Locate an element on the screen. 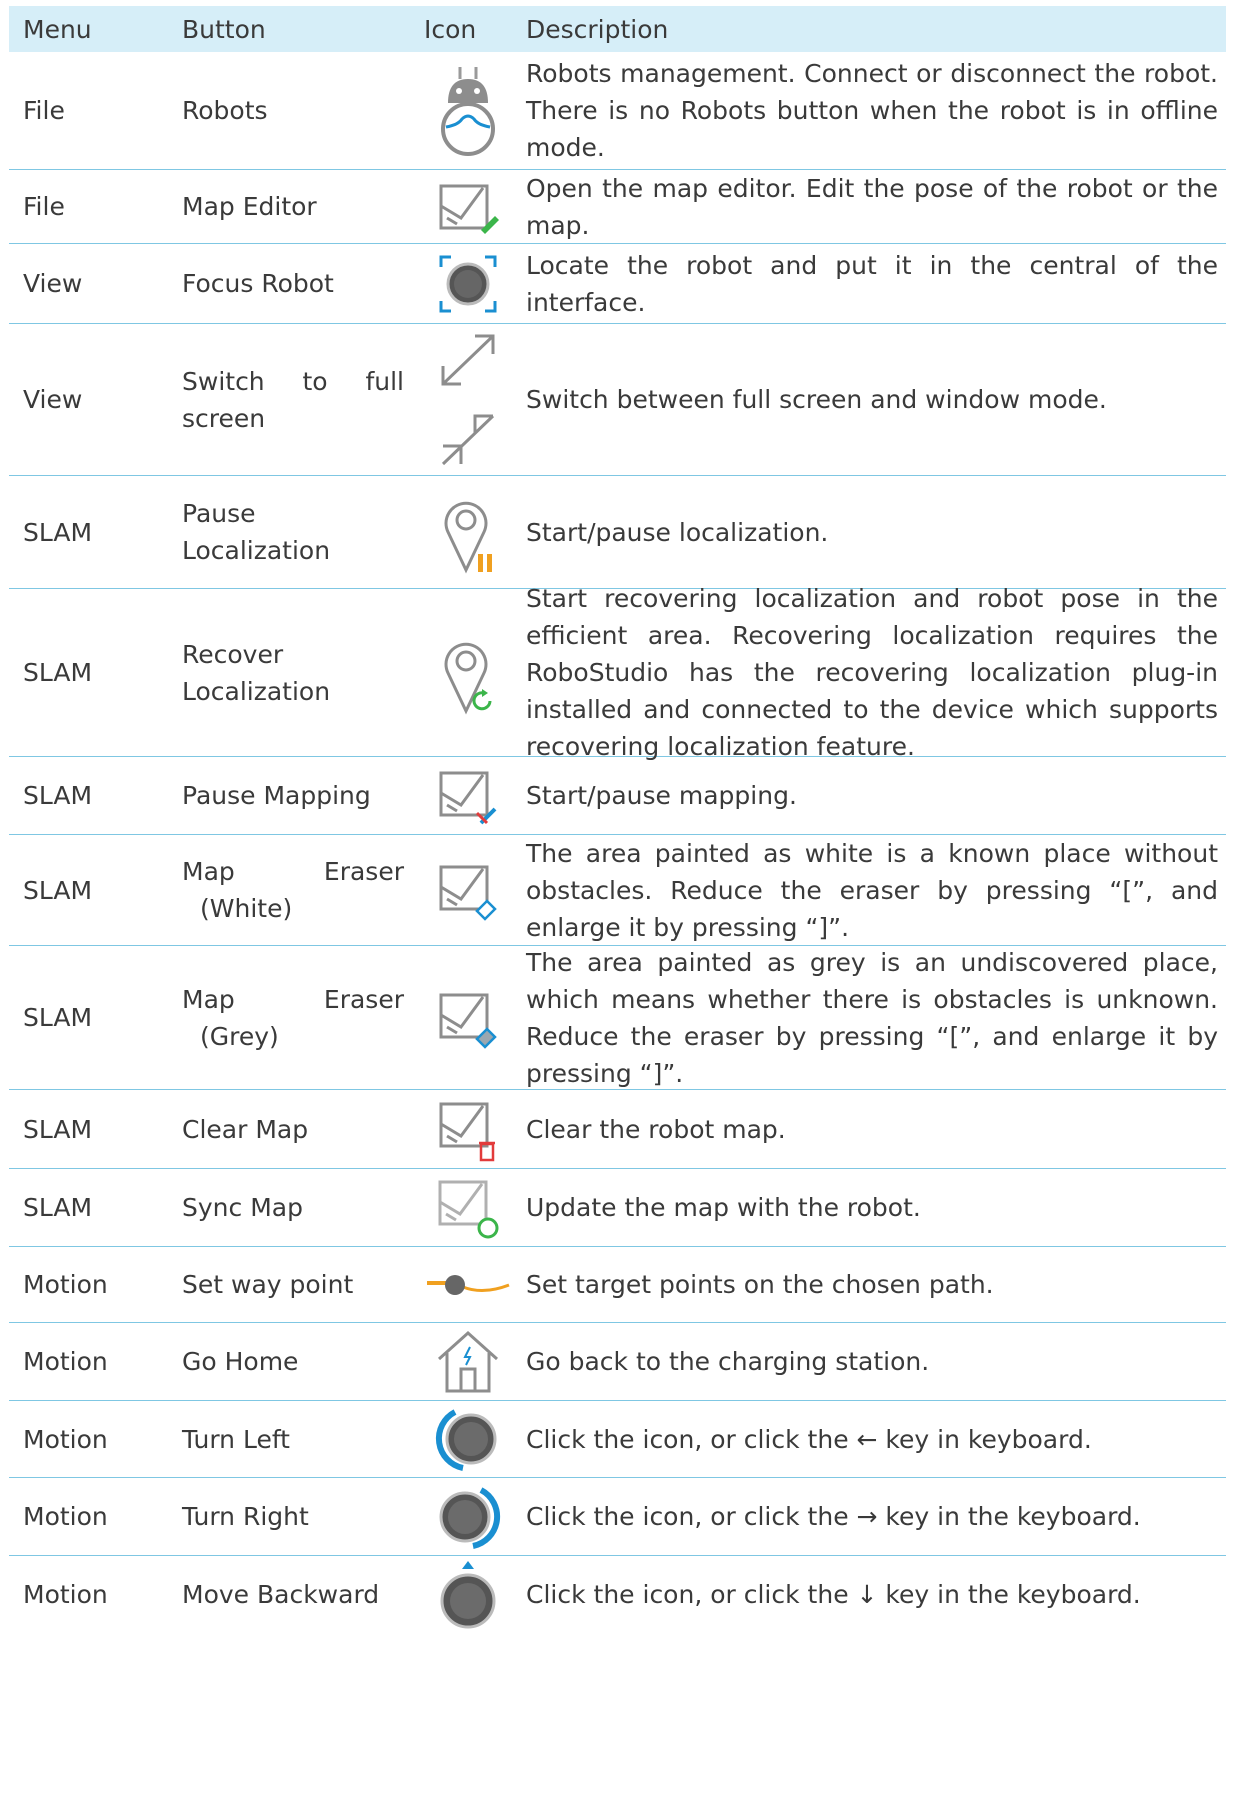  header-menu: Menu is located at coordinates (57, 29).